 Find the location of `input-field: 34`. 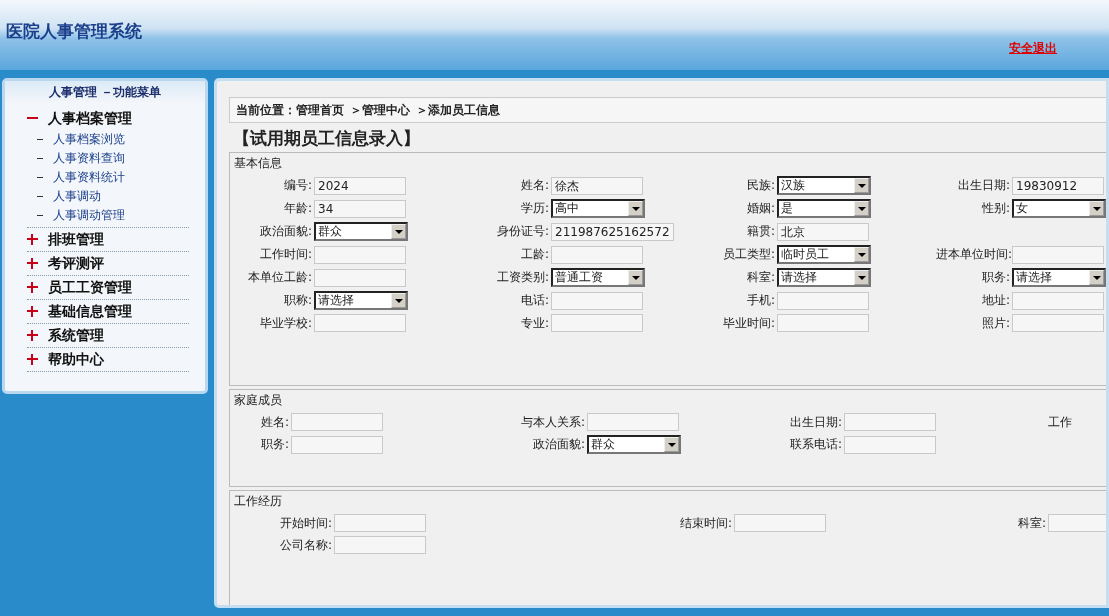

input-field: 34 is located at coordinates (360, 208).